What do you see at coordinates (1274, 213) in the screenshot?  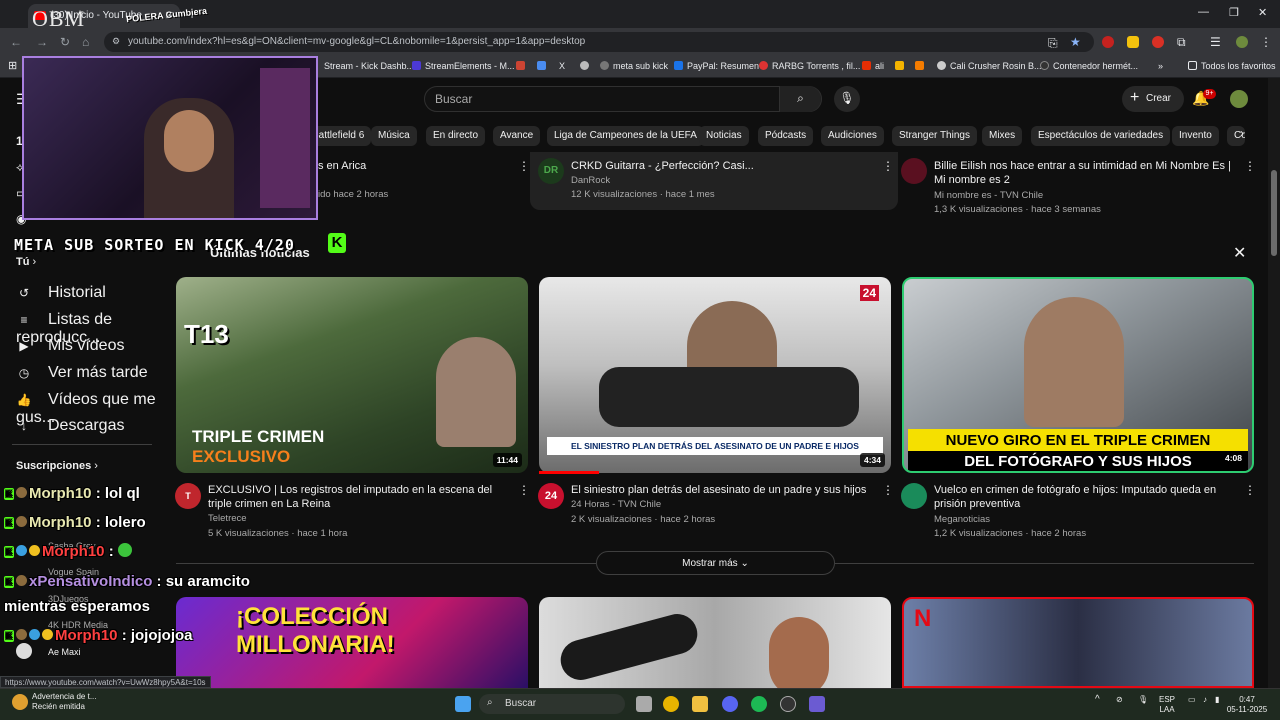 I see `scroll-thumb` at bounding box center [1274, 213].